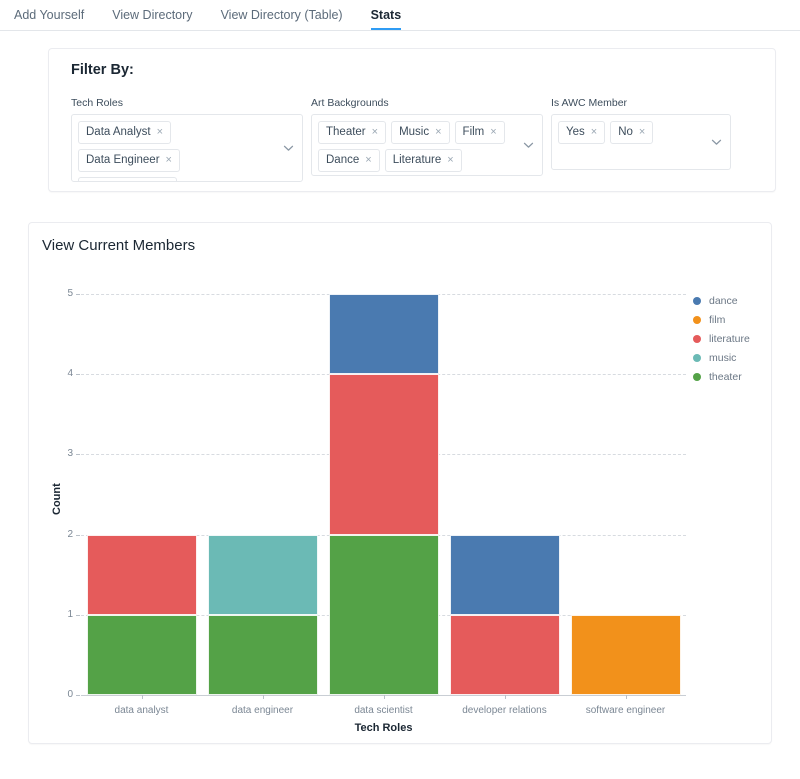  I want to click on legend-label: music, so click(723, 357).